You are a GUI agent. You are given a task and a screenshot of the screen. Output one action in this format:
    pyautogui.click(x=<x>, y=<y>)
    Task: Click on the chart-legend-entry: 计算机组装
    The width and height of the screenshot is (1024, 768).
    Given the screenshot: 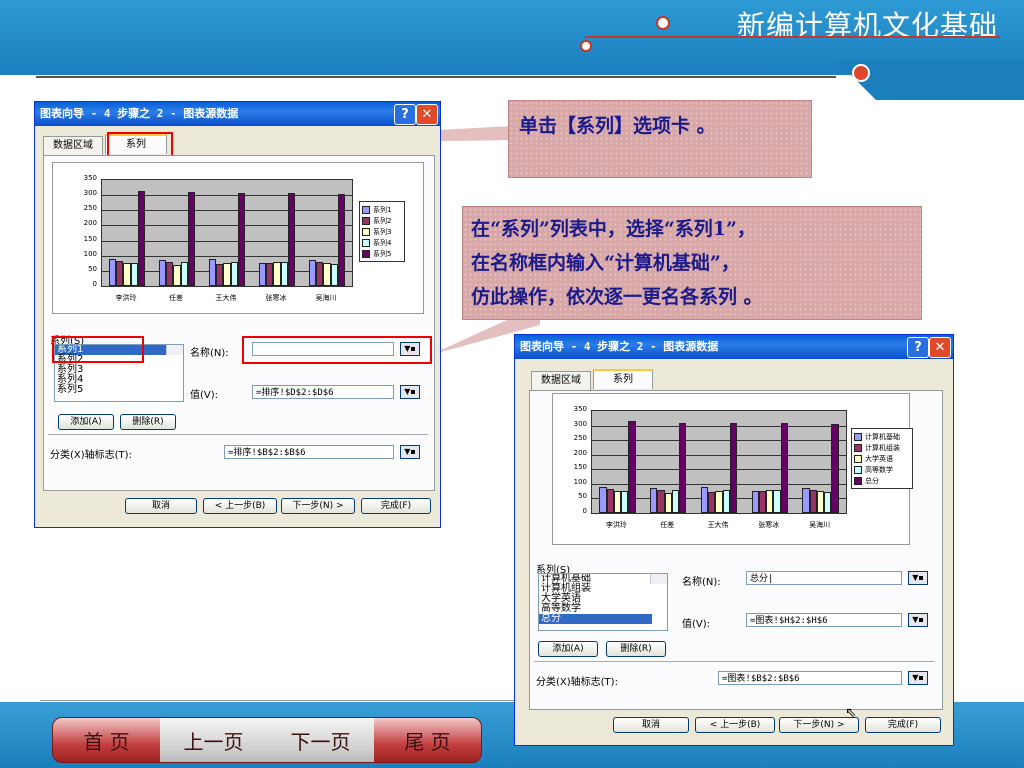 What is the action you would take?
    pyautogui.click(x=882, y=447)
    